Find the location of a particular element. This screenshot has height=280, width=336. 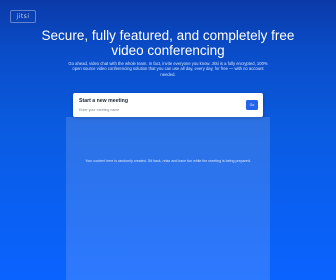

start-meeting-title: Start a new meeting is located at coordinates (104, 101).